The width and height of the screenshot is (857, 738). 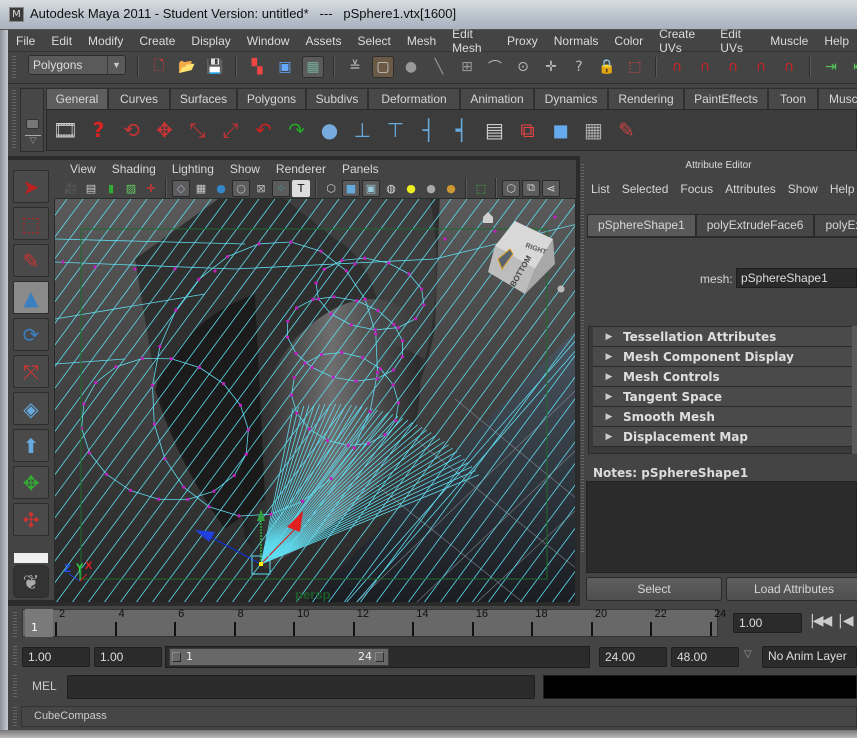 What do you see at coordinates (654, 589) in the screenshot?
I see `select-button: Select` at bounding box center [654, 589].